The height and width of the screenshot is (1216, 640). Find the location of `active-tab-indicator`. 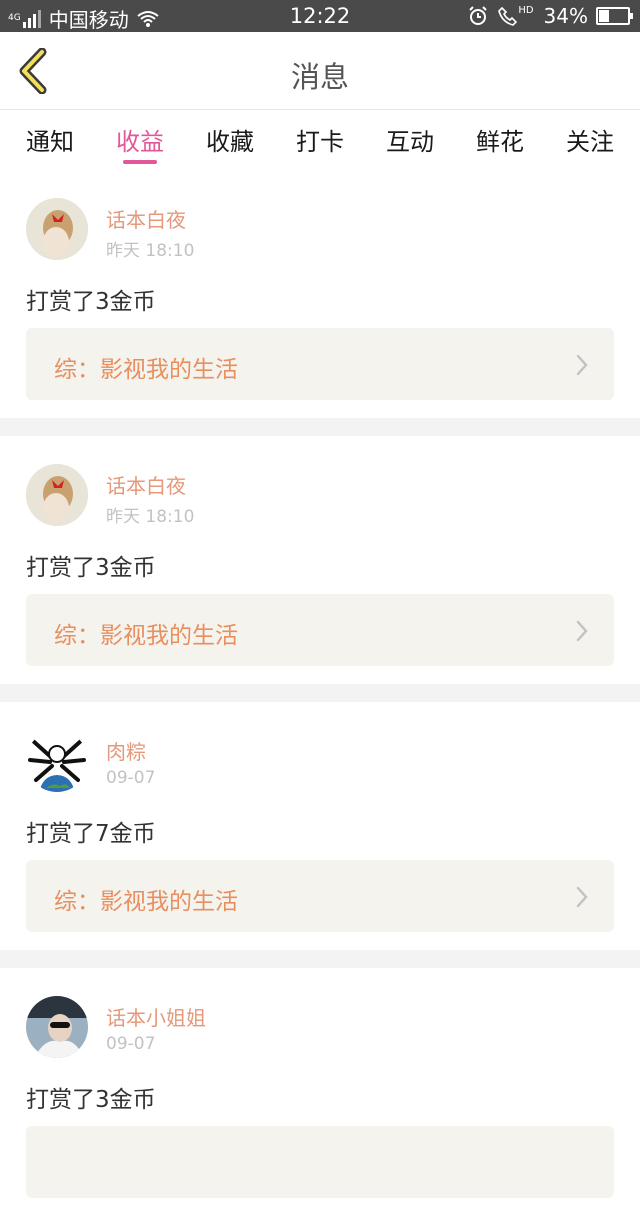

active-tab-indicator is located at coordinates (140, 162).